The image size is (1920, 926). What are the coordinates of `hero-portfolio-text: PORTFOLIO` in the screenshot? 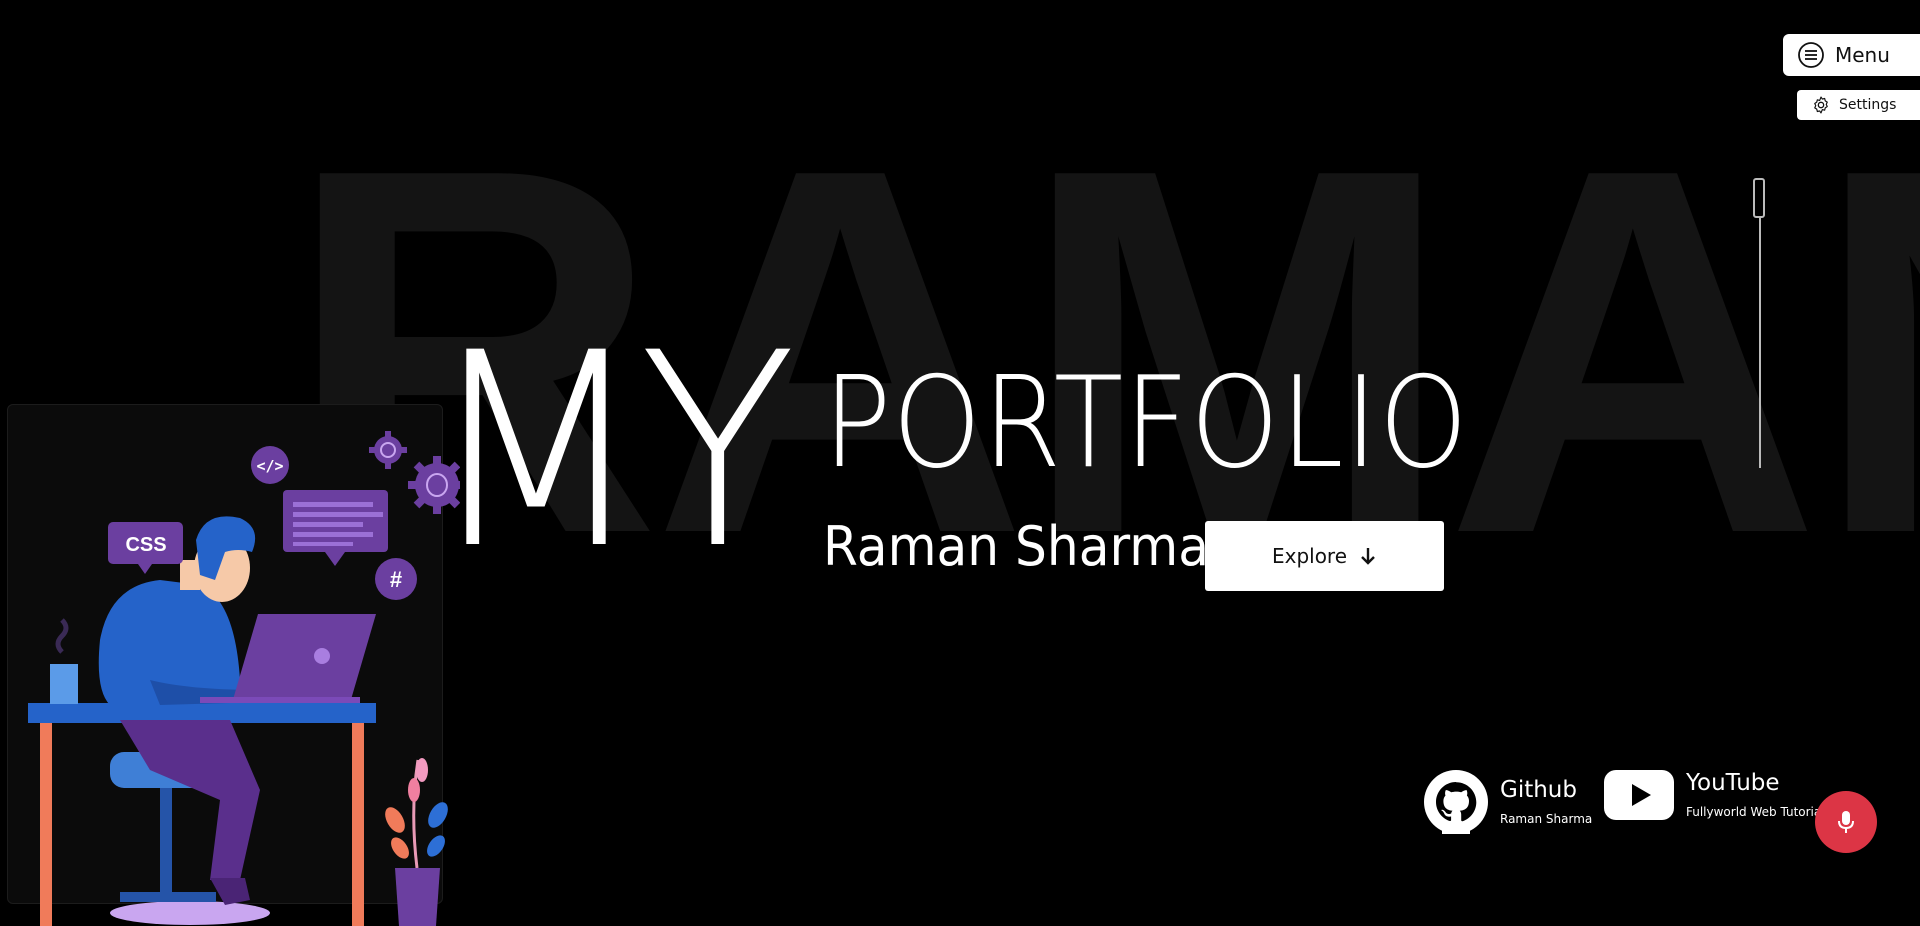 It's located at (1146, 422).